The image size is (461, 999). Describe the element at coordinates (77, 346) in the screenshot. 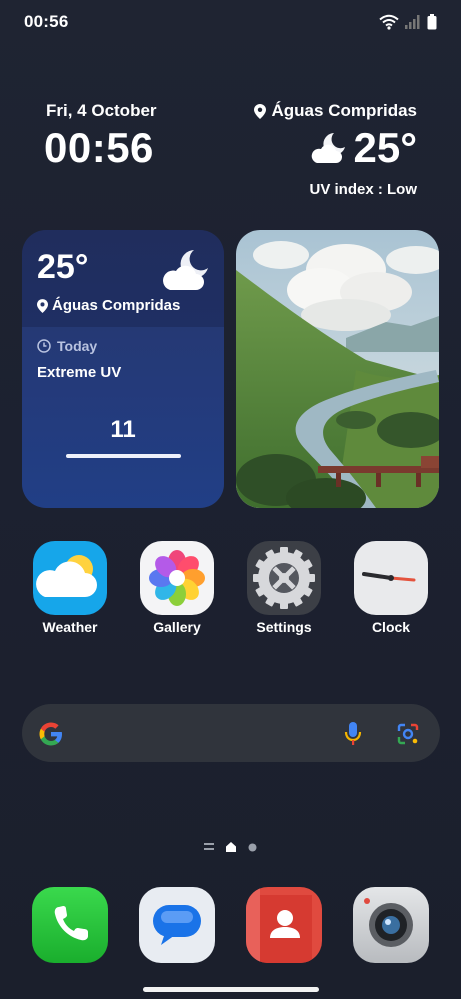

I see `weather-widget-period-label: Today` at that location.